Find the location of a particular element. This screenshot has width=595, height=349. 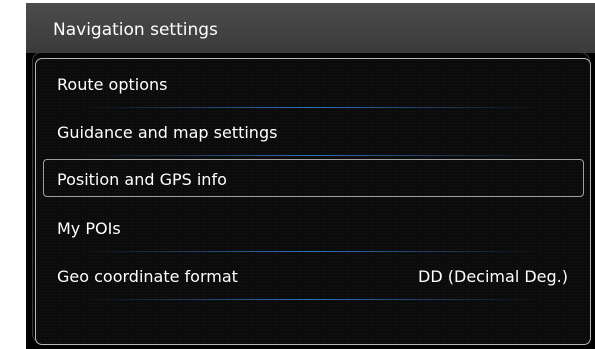

menu-item-label: Guidance and map settings is located at coordinates (167, 132).